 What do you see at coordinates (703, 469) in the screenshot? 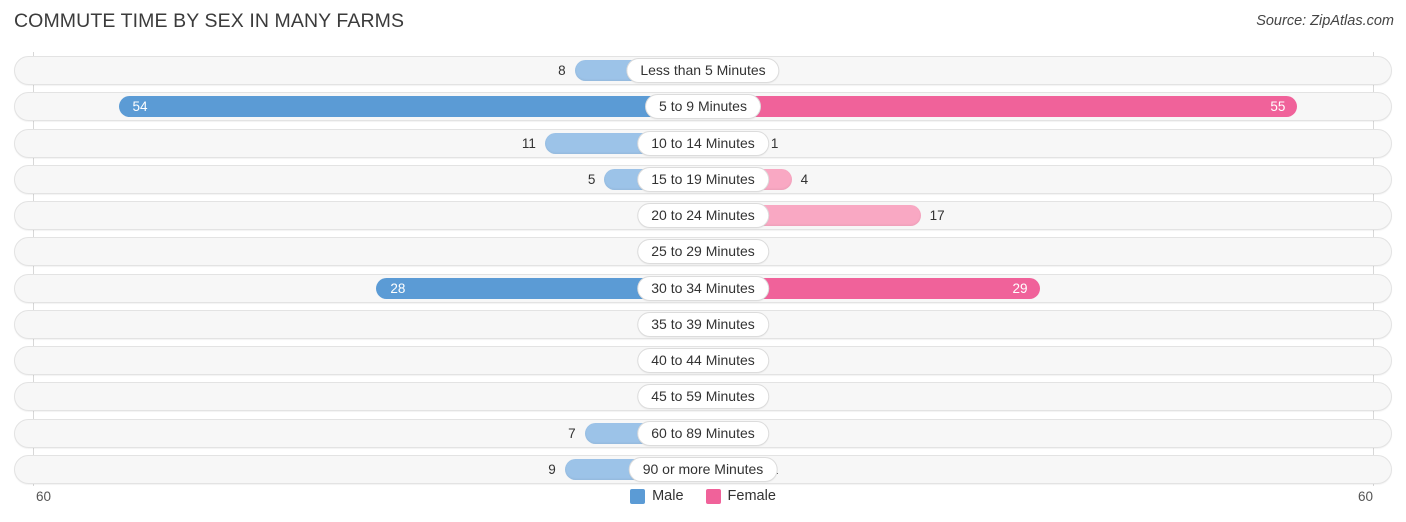
I see `category-label: 90 or more Minutes` at bounding box center [703, 469].